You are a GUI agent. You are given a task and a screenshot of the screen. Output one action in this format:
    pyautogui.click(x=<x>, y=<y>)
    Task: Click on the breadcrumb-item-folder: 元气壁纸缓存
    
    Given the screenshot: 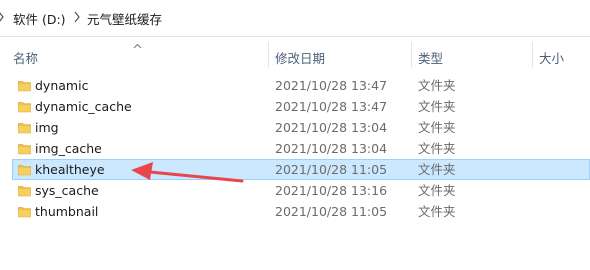 What is the action you would take?
    pyautogui.click(x=124, y=18)
    